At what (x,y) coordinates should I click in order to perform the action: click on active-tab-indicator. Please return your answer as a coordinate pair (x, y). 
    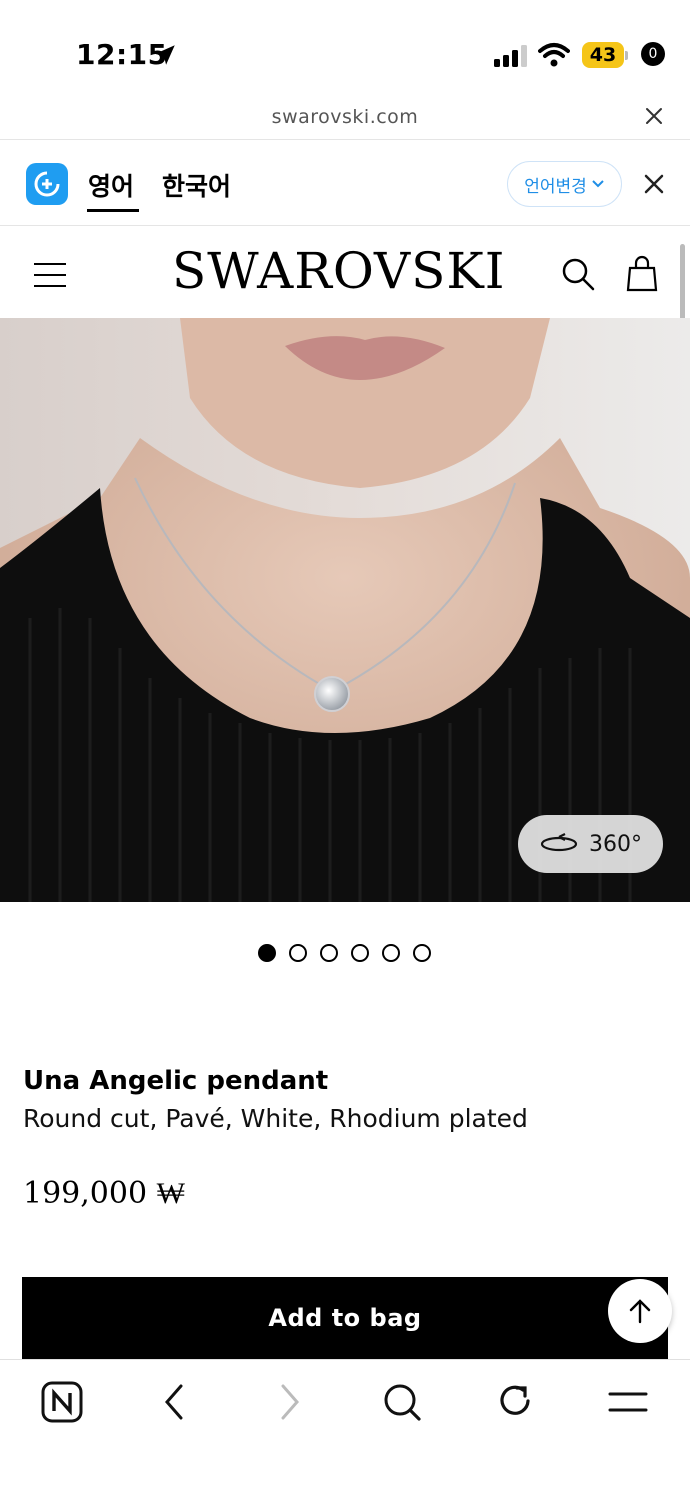
    Looking at the image, I should click on (113, 210).